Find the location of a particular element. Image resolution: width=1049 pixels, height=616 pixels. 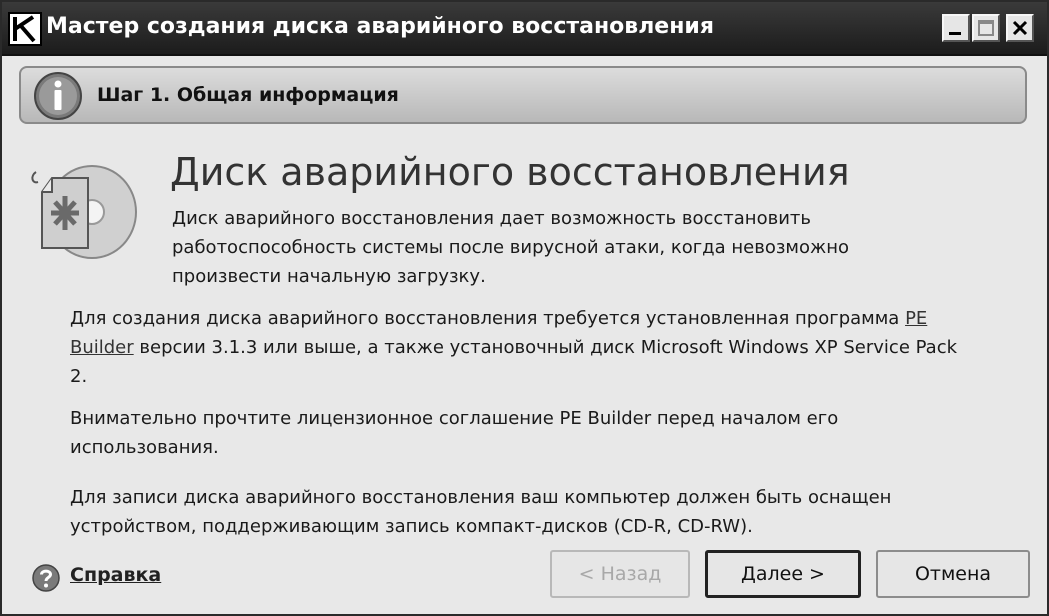

rescue-disk-icon is located at coordinates (84, 212).